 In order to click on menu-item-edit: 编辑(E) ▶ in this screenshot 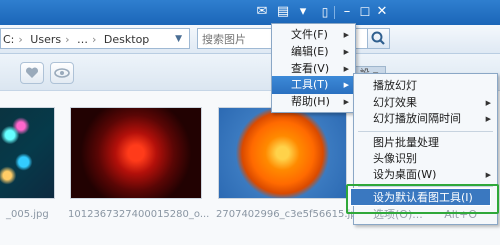, I will do `click(313, 52)`.